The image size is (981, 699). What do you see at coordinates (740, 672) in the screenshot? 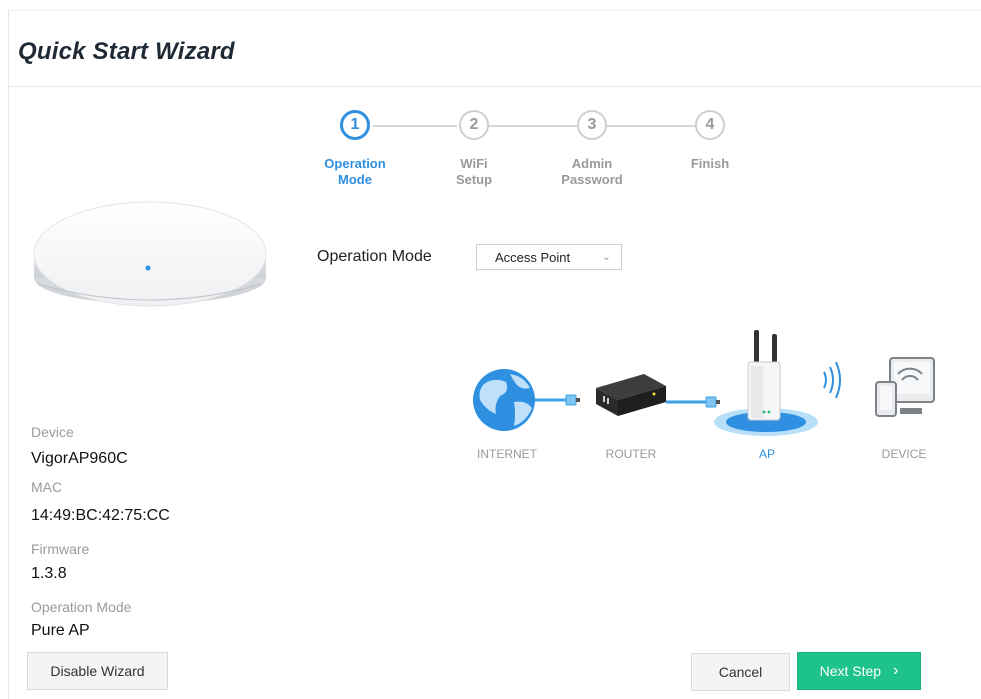
I see `cancel-button: Cancel` at bounding box center [740, 672].